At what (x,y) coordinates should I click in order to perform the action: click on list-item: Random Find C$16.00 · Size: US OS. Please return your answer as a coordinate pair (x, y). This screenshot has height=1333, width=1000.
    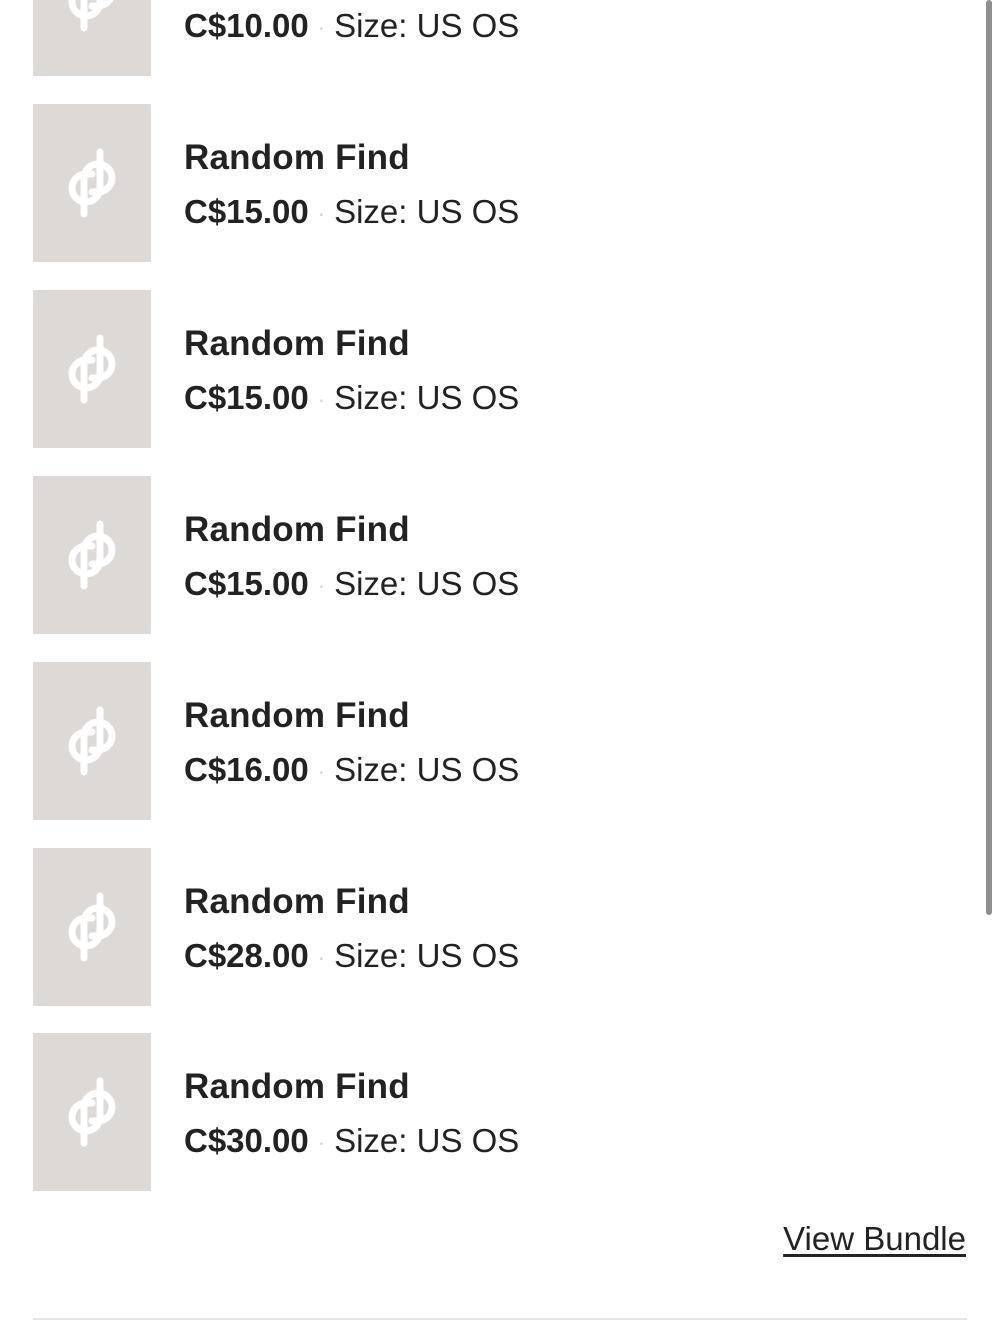
    Looking at the image, I should click on (483, 741).